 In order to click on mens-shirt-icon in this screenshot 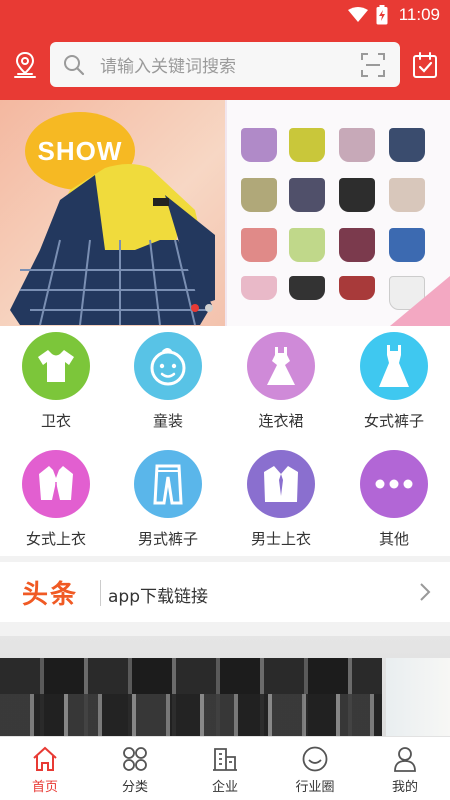, I will do `click(281, 484)`.